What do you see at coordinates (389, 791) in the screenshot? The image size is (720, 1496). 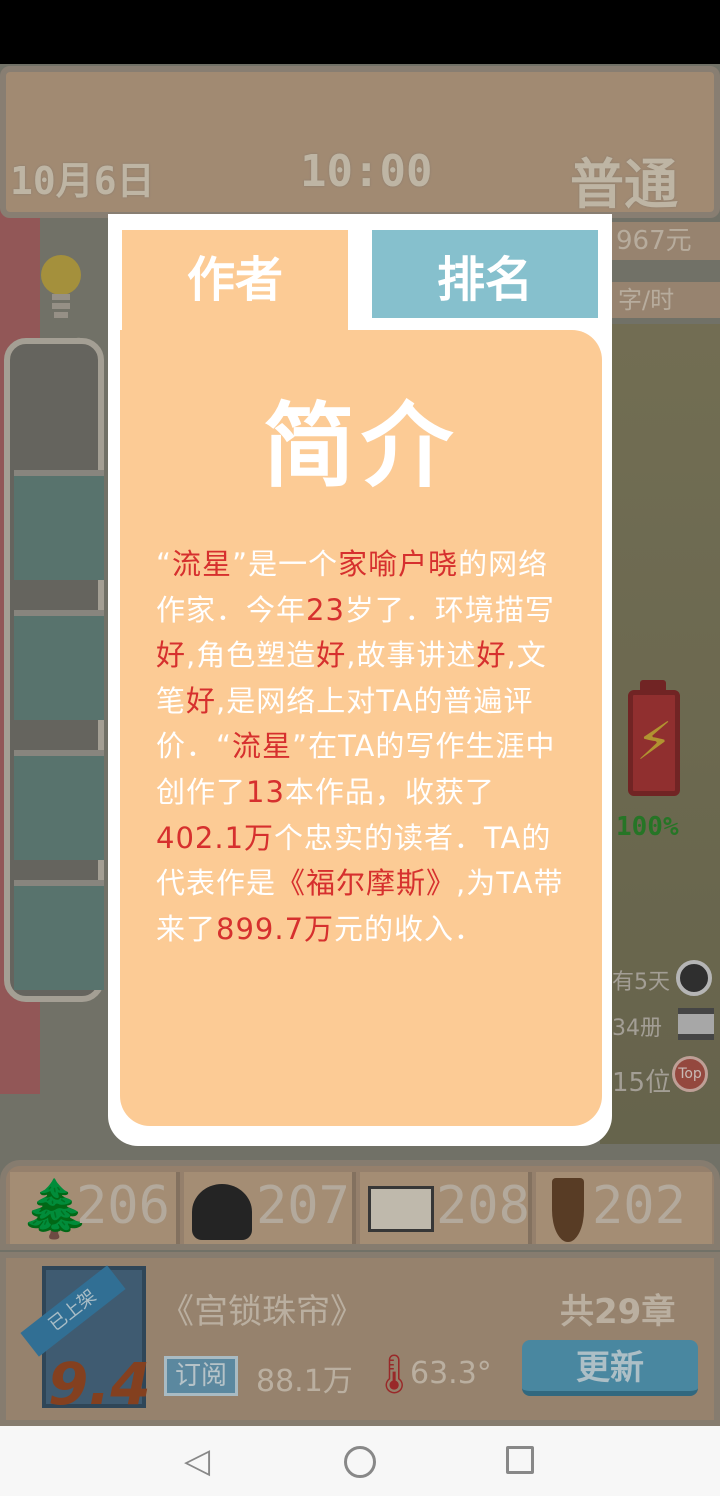 I see `intro-segment: 本作品，收获了` at bounding box center [389, 791].